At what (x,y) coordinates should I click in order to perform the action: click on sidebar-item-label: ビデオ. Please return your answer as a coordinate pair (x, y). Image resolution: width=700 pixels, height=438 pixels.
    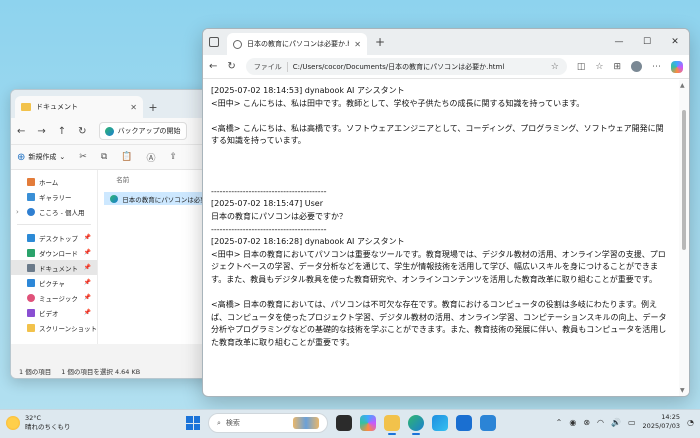
    Looking at the image, I should click on (49, 313).